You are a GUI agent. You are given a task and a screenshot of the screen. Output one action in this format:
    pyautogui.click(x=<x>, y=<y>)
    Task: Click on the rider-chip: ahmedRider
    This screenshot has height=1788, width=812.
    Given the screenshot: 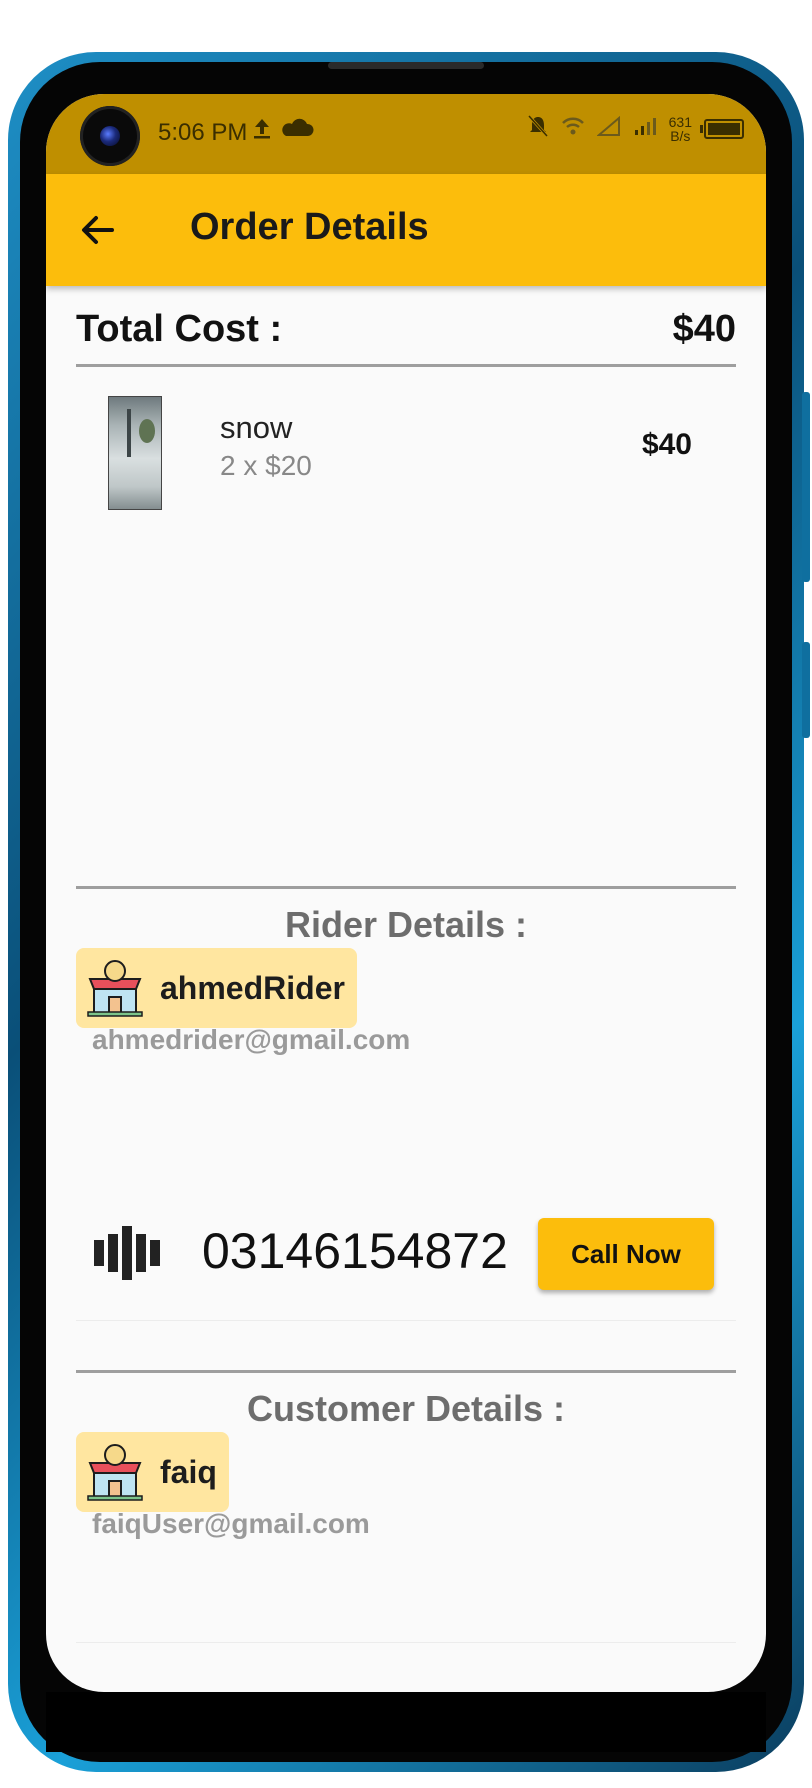 What is the action you would take?
    pyautogui.click(x=216, y=988)
    